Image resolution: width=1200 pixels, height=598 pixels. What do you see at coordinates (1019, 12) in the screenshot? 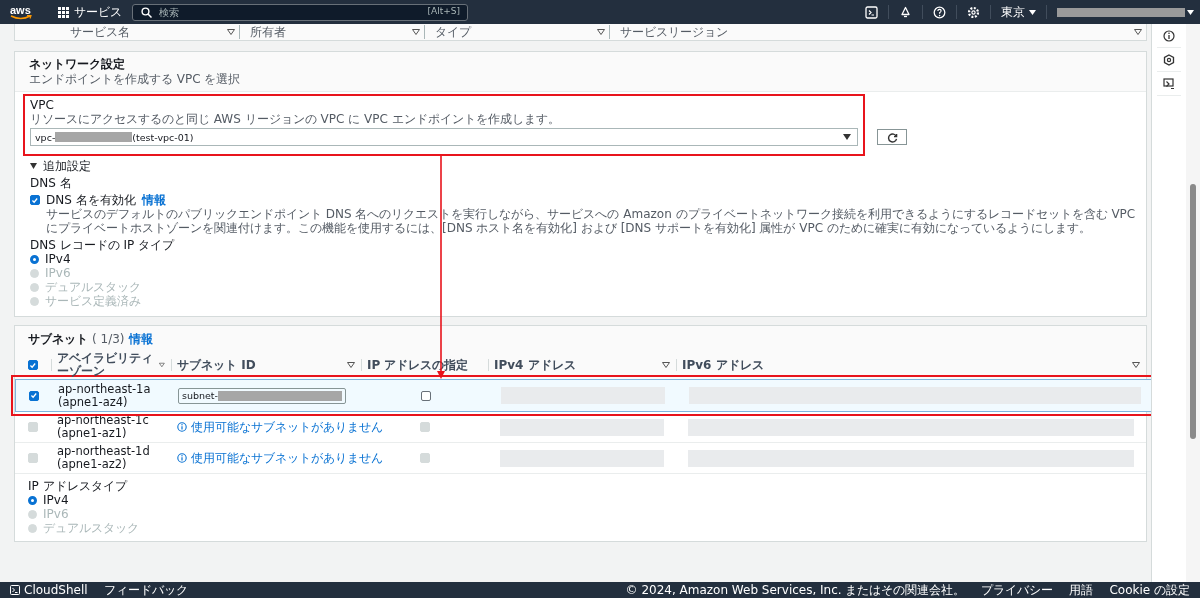
I see `region-selector: 東京` at bounding box center [1019, 12].